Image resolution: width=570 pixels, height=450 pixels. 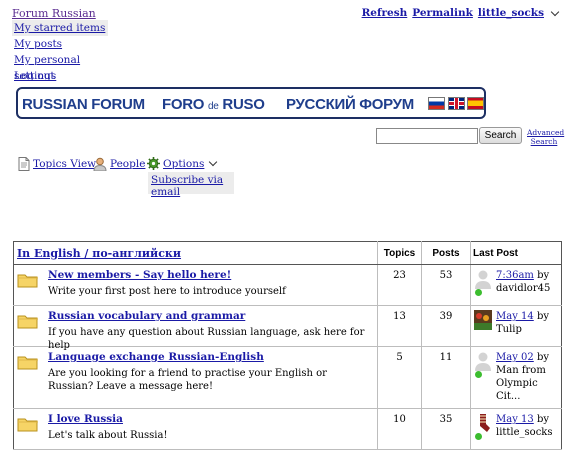 I want to click on last-post-cell: May 13 by little_socks, so click(x=516, y=429).